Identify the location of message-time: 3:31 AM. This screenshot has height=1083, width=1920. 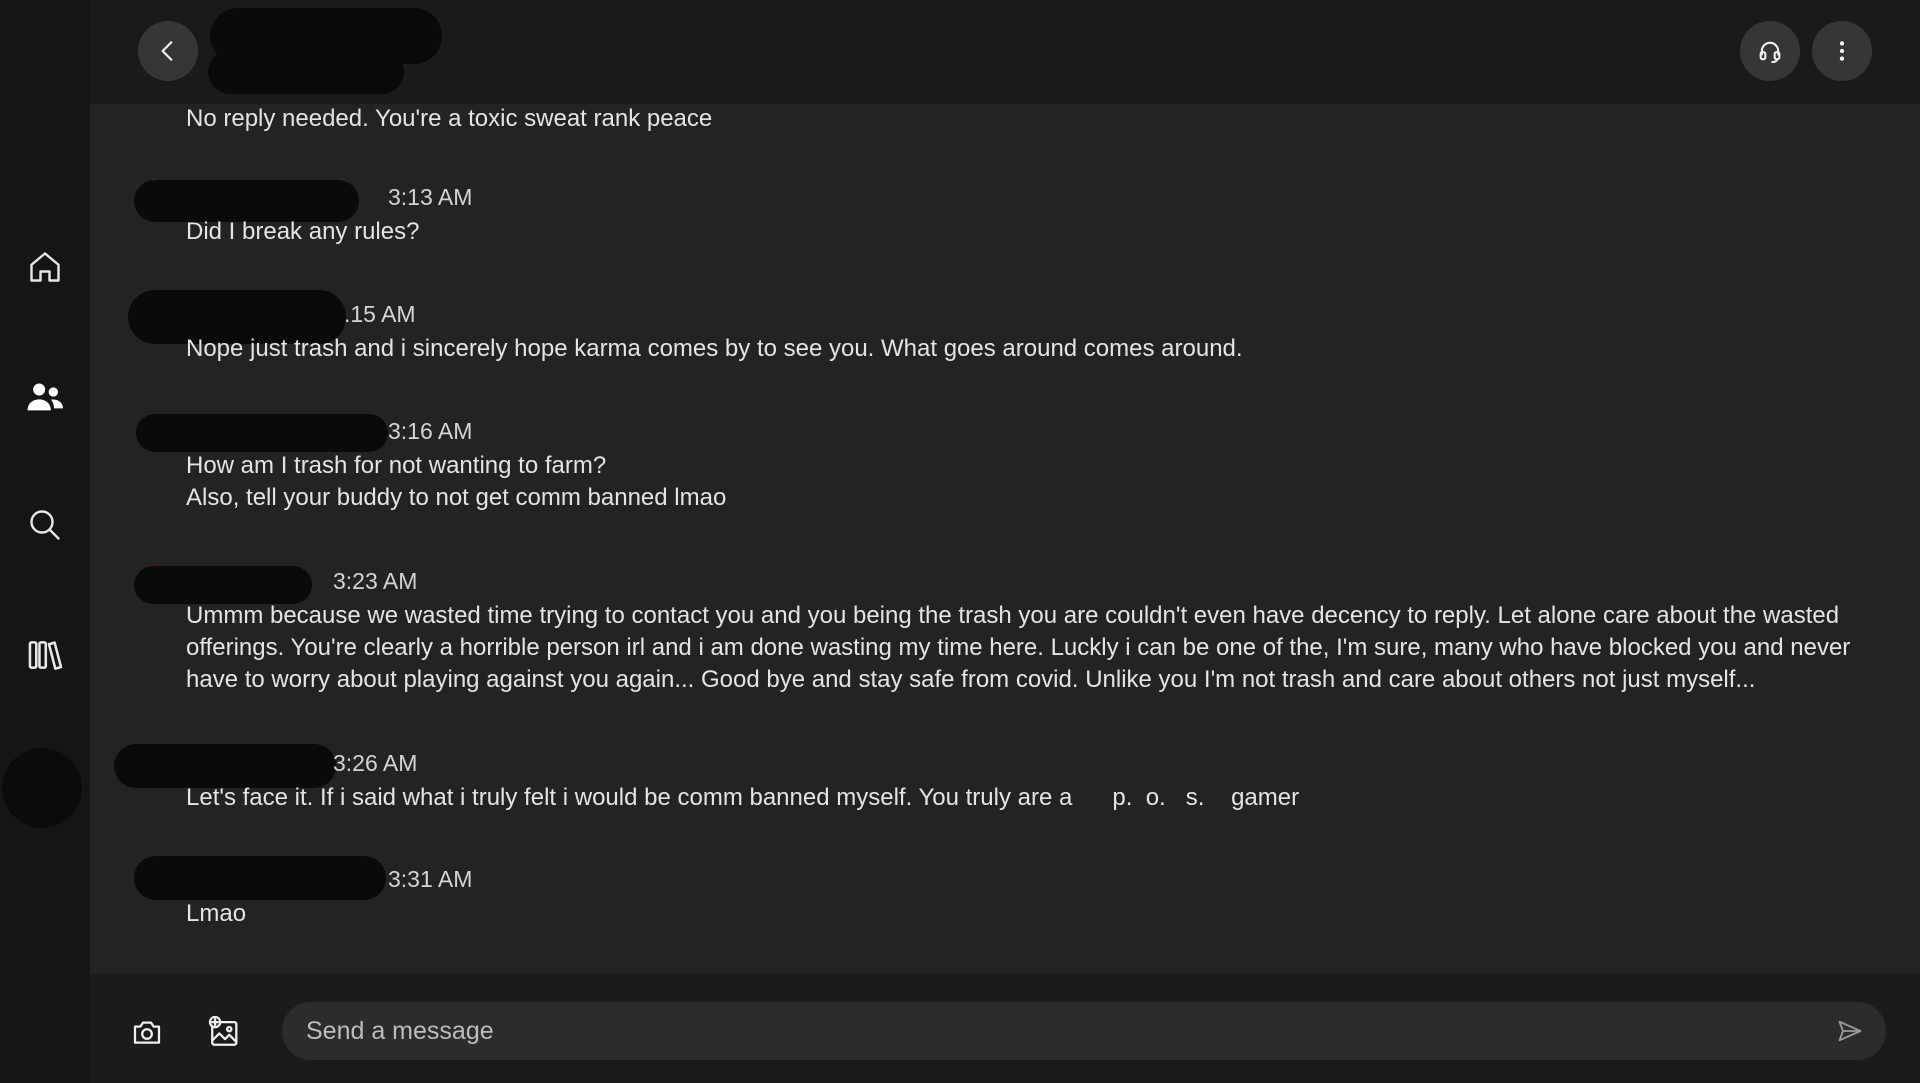
(430, 879).